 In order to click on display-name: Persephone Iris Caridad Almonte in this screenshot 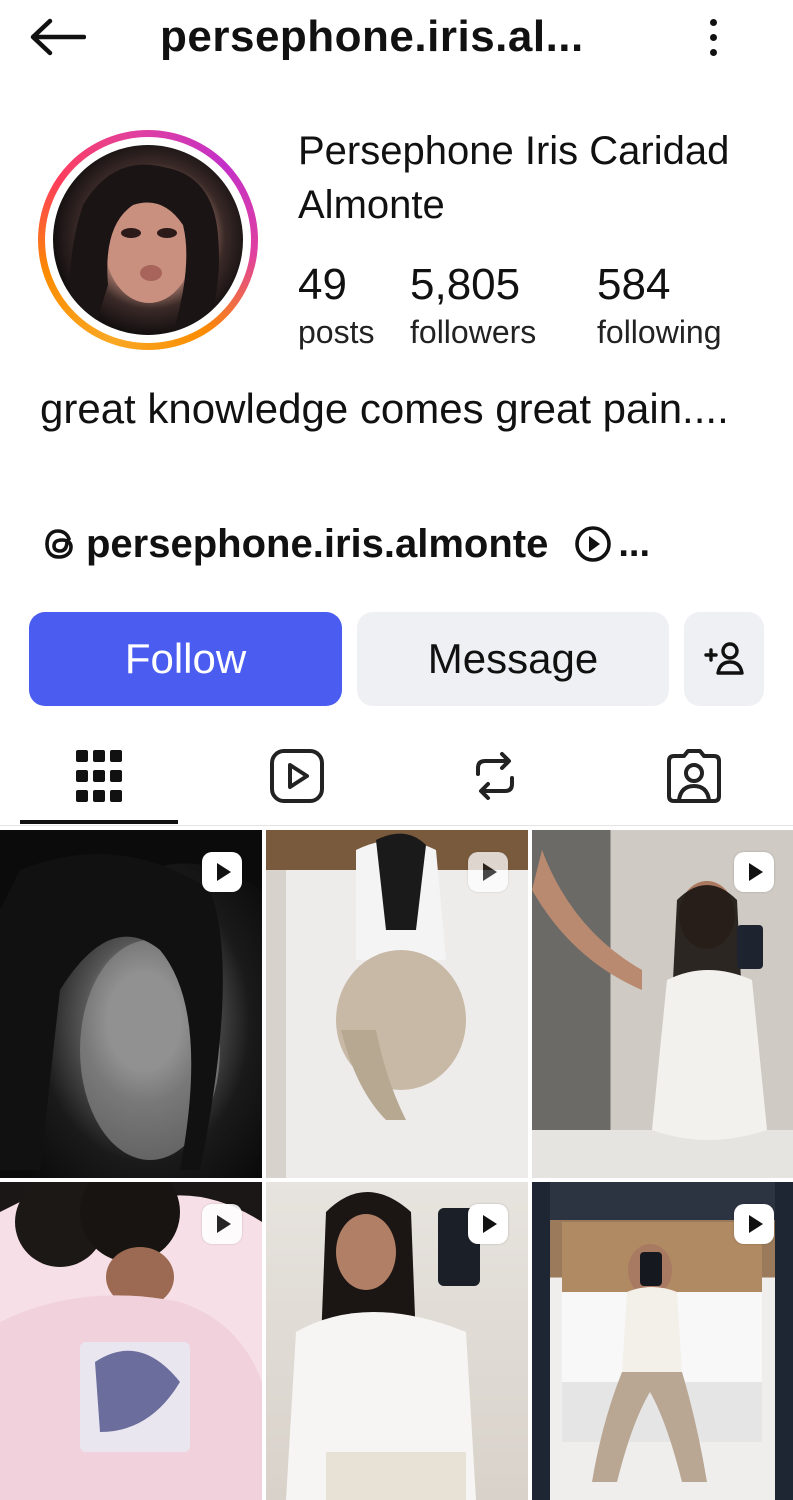, I will do `click(514, 178)`.